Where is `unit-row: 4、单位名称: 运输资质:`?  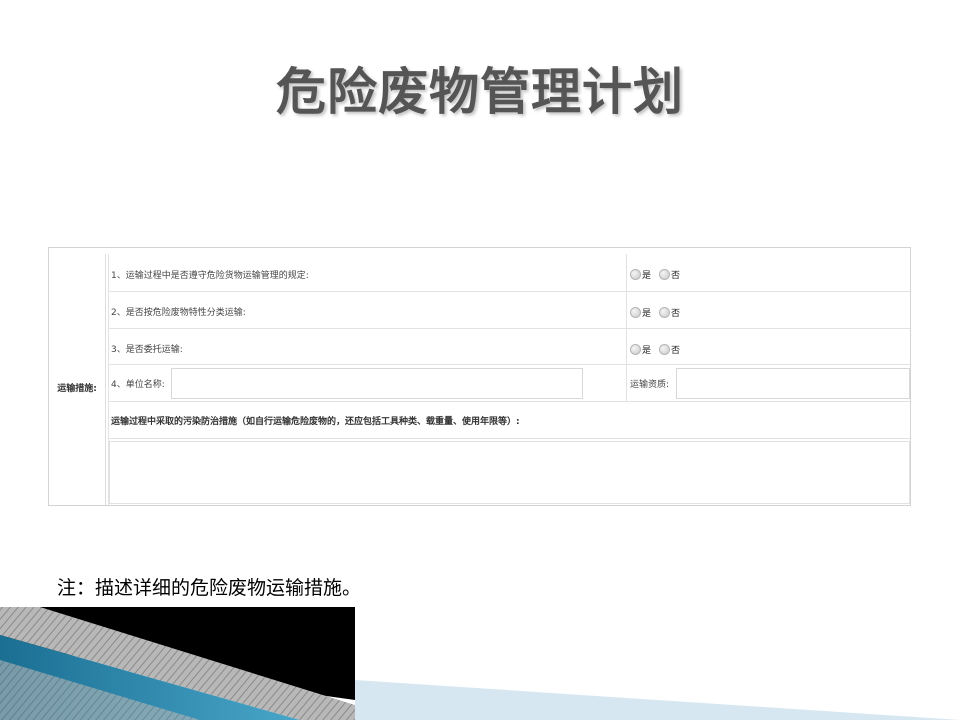
unit-row: 4、单位名称: 运输资质: is located at coordinates (509, 382).